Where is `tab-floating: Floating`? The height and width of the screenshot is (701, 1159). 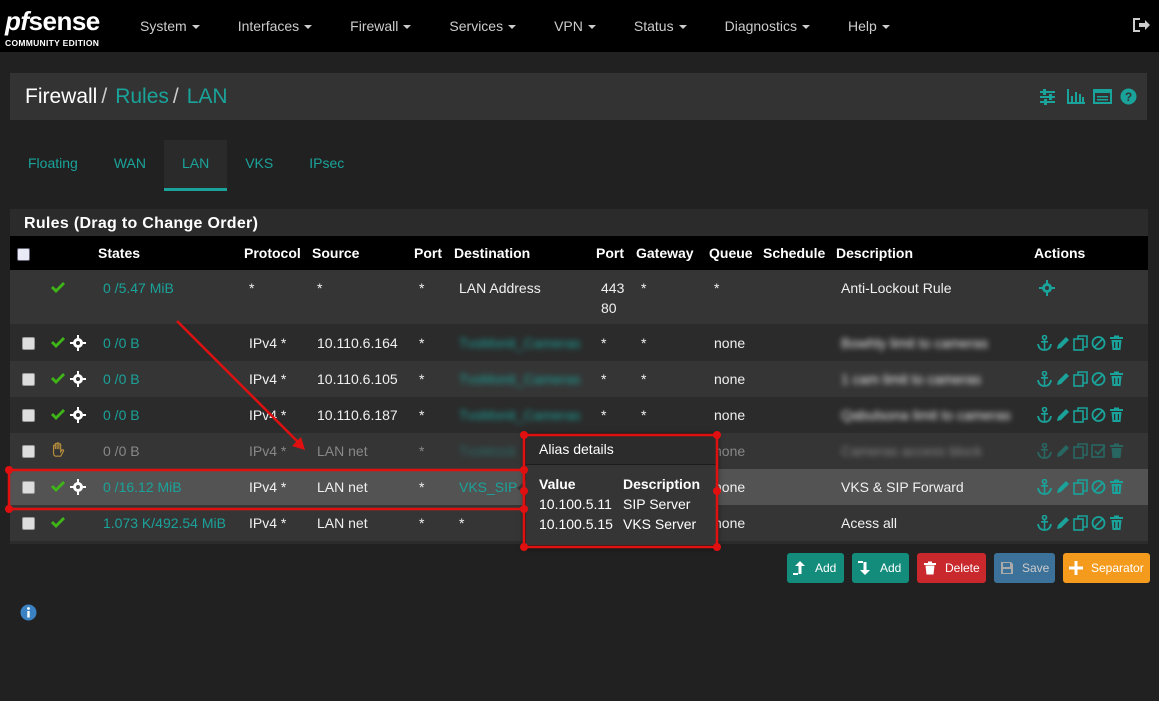
tab-floating: Floating is located at coordinates (53, 164).